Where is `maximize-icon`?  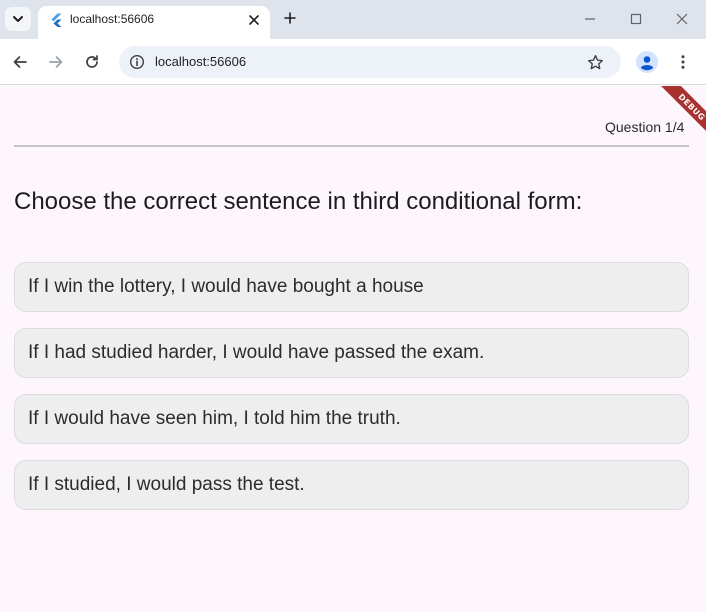
maximize-icon is located at coordinates (636, 19).